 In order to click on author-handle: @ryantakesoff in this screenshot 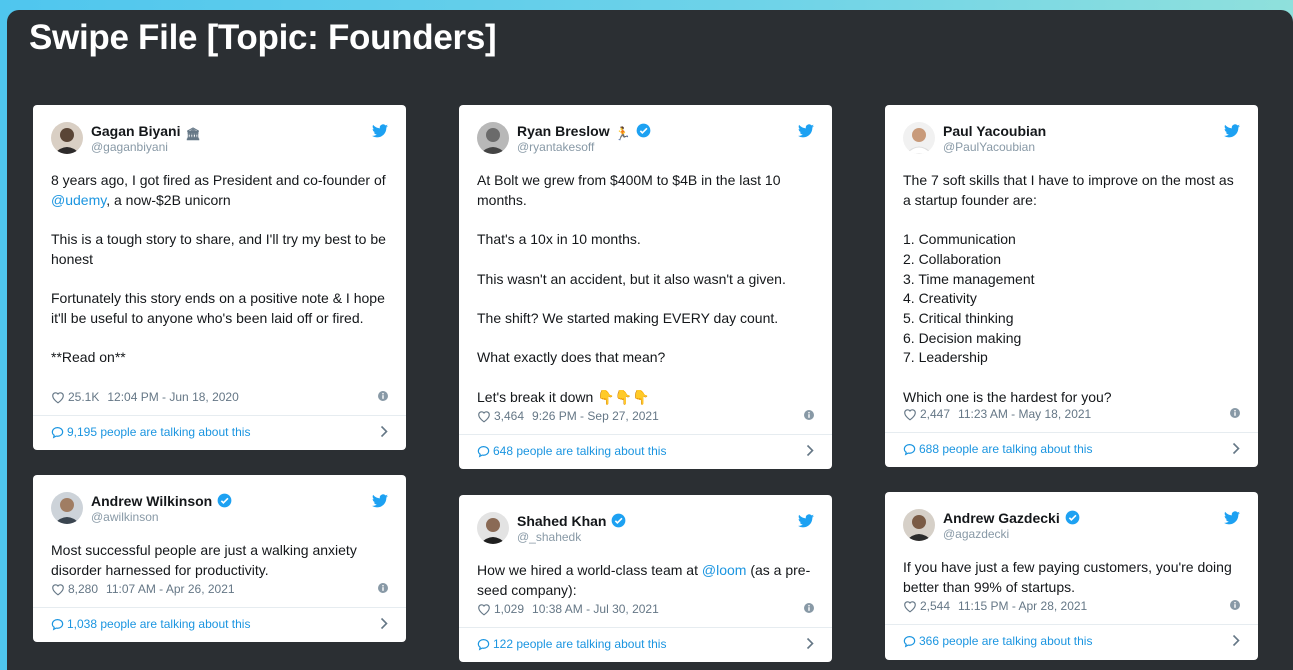, I will do `click(555, 147)`.